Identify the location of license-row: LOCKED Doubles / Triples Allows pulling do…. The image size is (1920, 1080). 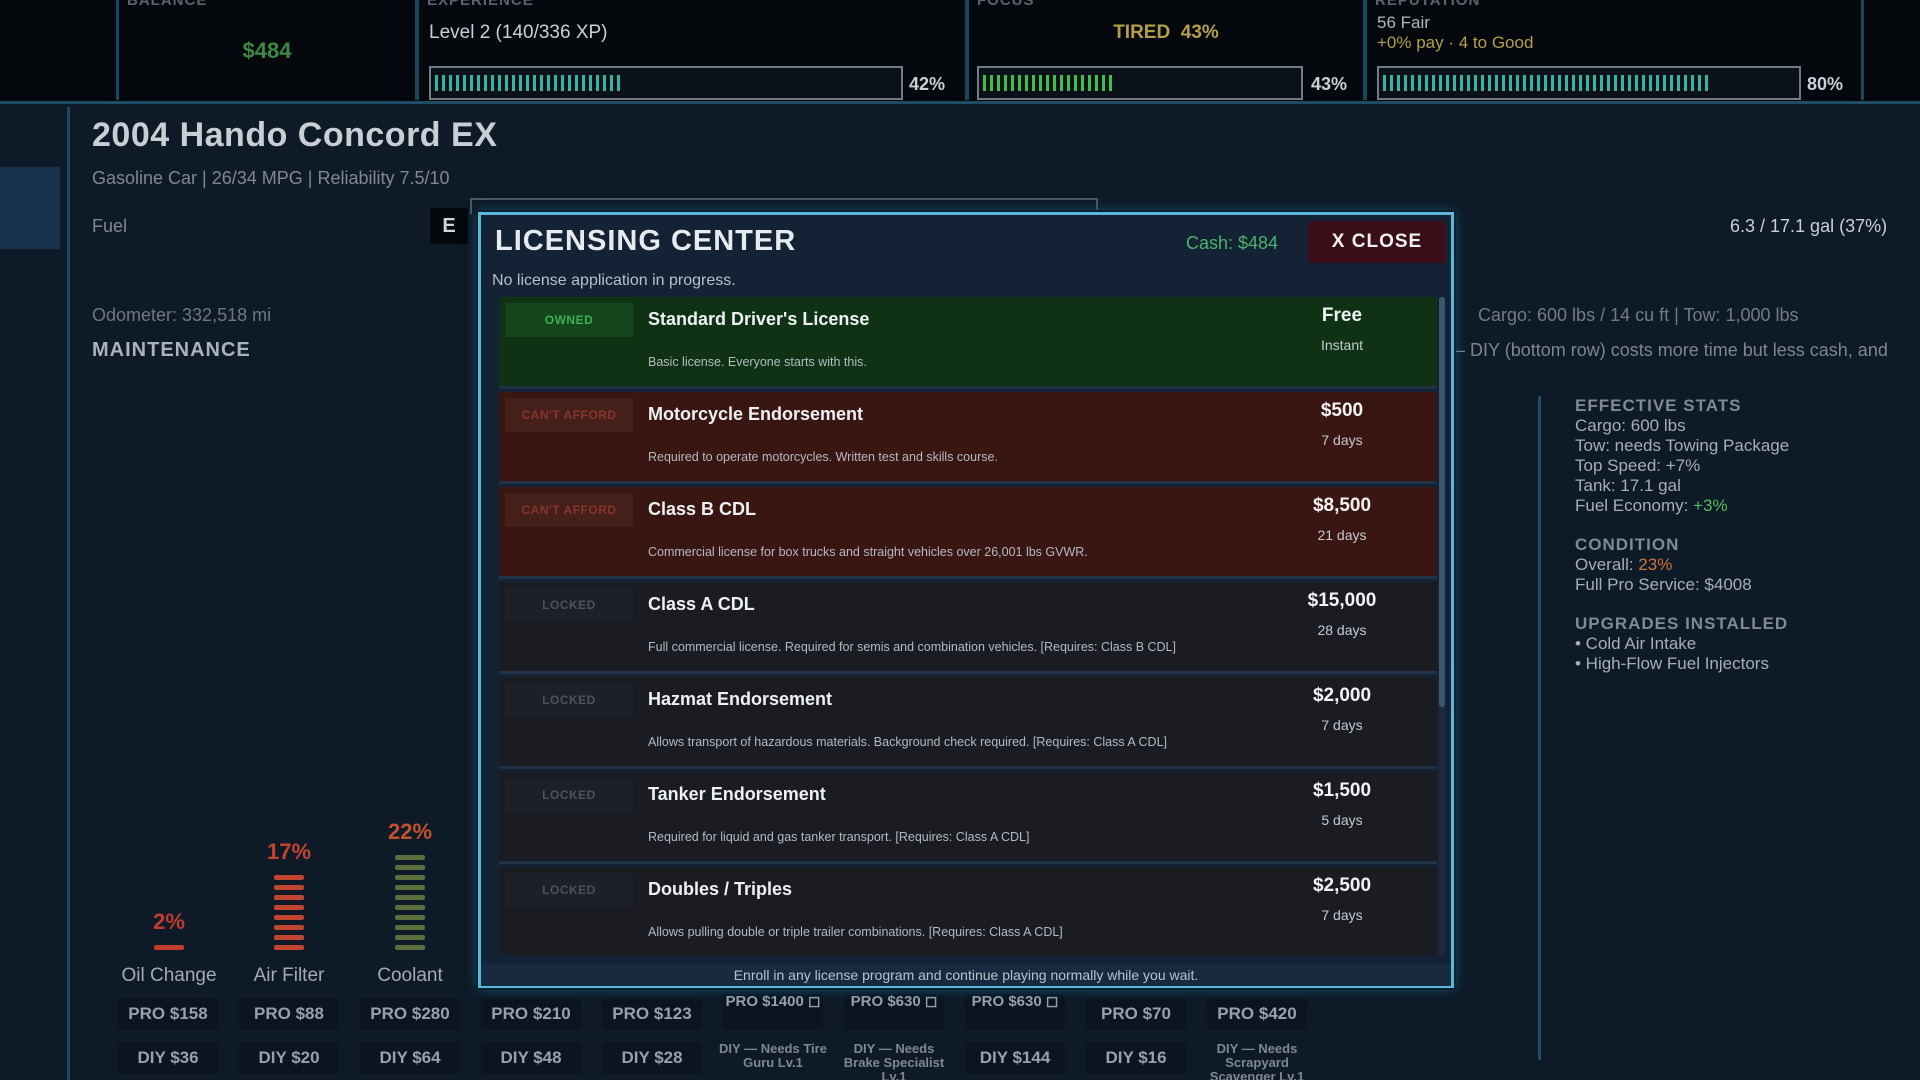
(968, 911).